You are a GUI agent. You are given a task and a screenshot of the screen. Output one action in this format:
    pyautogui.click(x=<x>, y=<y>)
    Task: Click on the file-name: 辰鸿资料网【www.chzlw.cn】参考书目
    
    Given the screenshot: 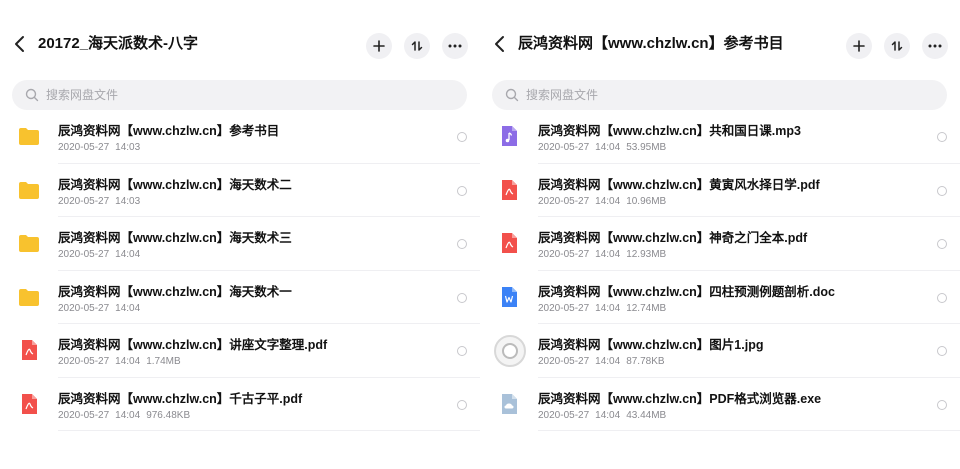 What is the action you would take?
    pyautogui.click(x=169, y=131)
    